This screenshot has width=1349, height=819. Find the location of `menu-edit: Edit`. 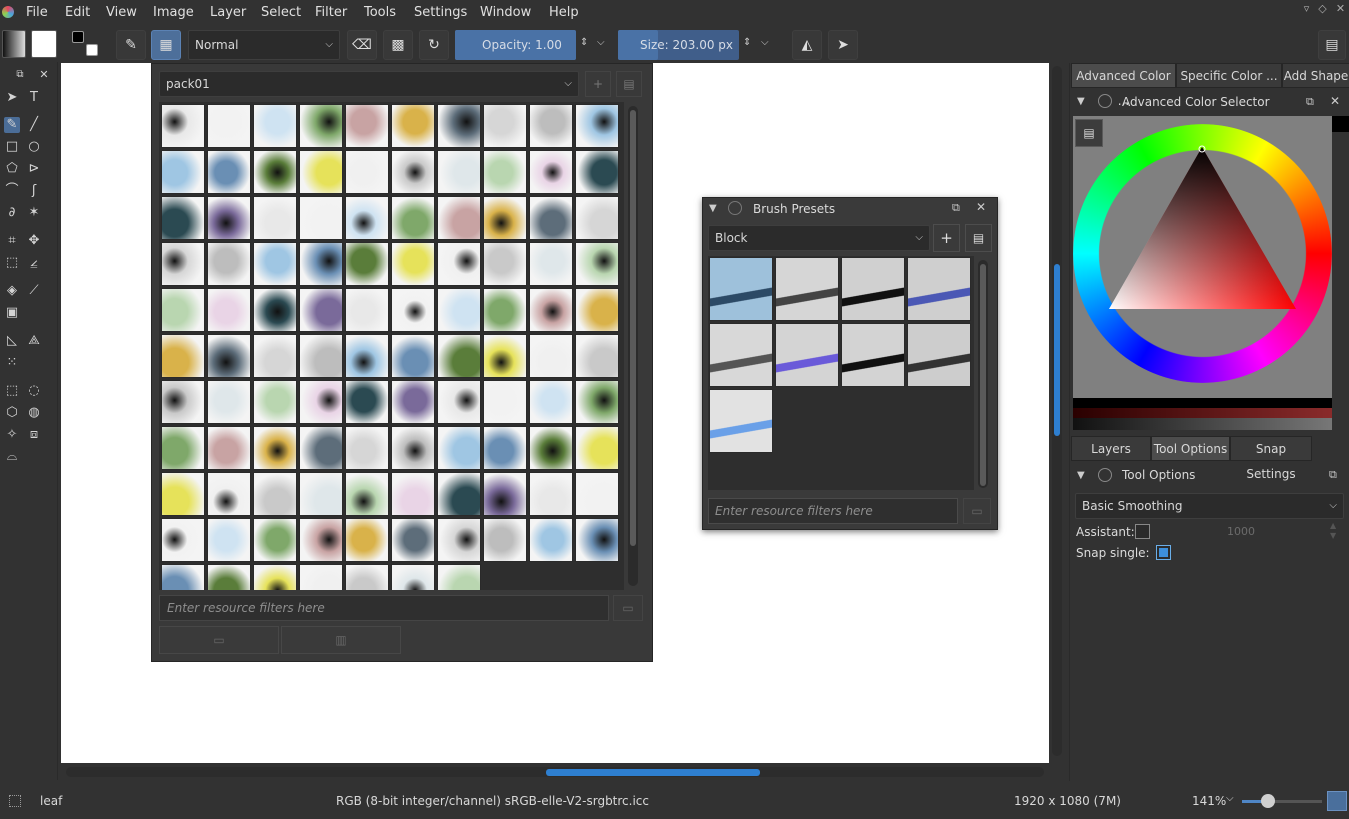

menu-edit: Edit is located at coordinates (77, 12).